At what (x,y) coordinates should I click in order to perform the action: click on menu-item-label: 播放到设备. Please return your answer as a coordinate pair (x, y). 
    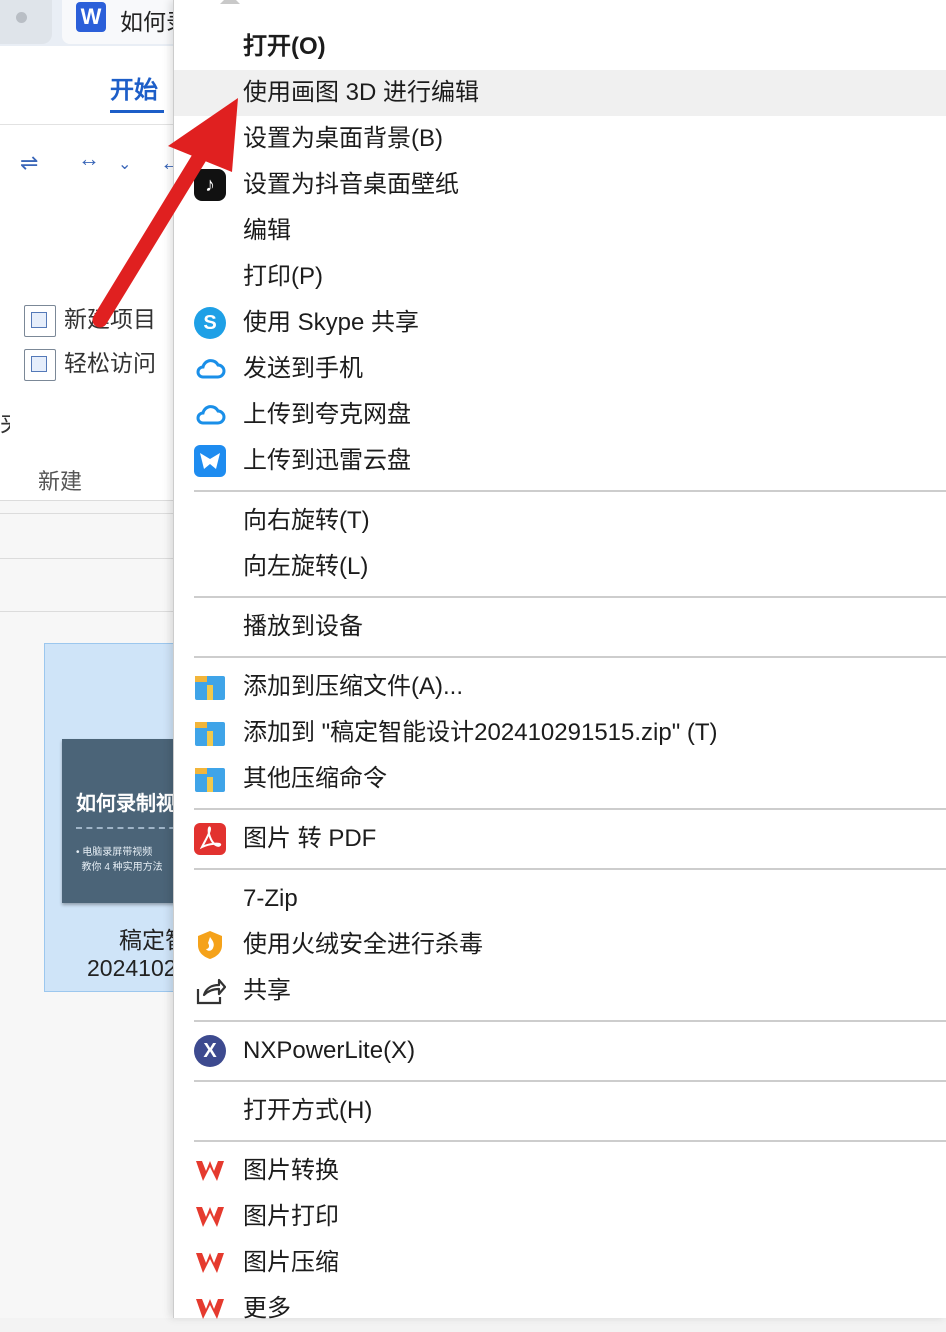
    Looking at the image, I should click on (303, 626).